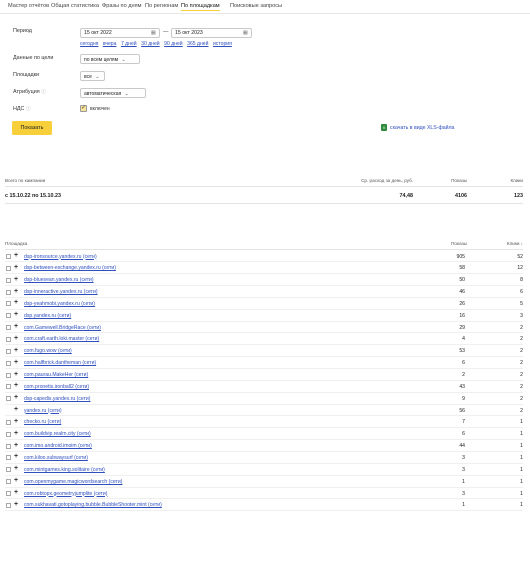  What do you see at coordinates (264, 304) in the screenshot?
I see `table-row: + dsp-yeahmobi.yandex.ru (сети) 26 5` at bounding box center [264, 304].